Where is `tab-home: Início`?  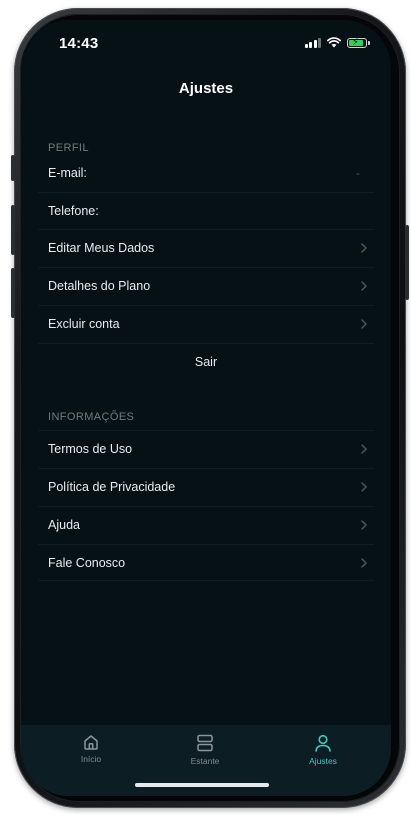 tab-home: Início is located at coordinates (91, 753).